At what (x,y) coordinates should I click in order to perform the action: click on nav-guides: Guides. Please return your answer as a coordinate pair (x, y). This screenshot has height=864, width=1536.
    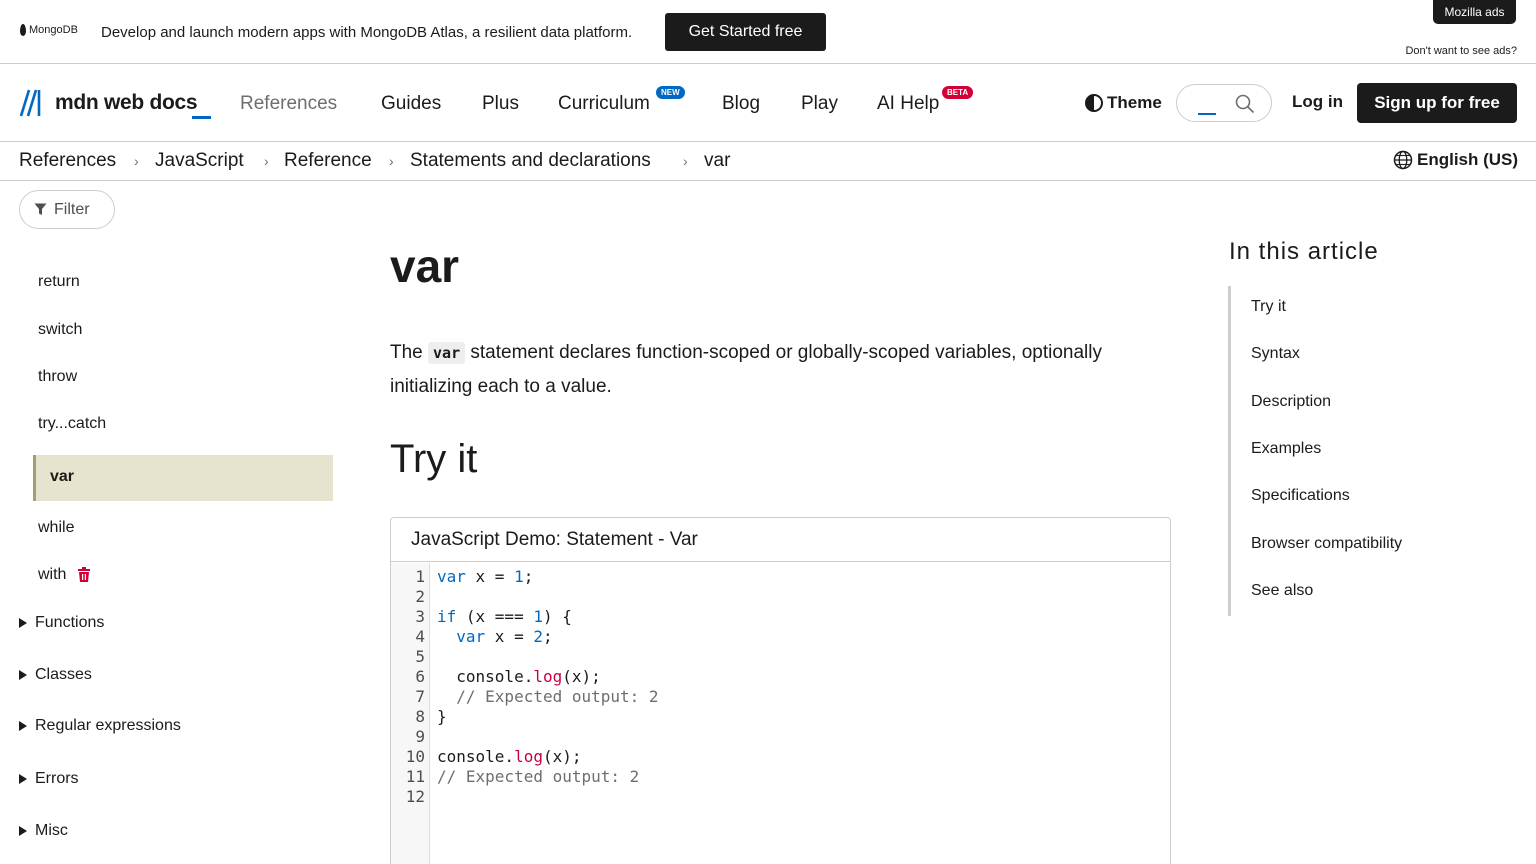
    Looking at the image, I should click on (411, 104).